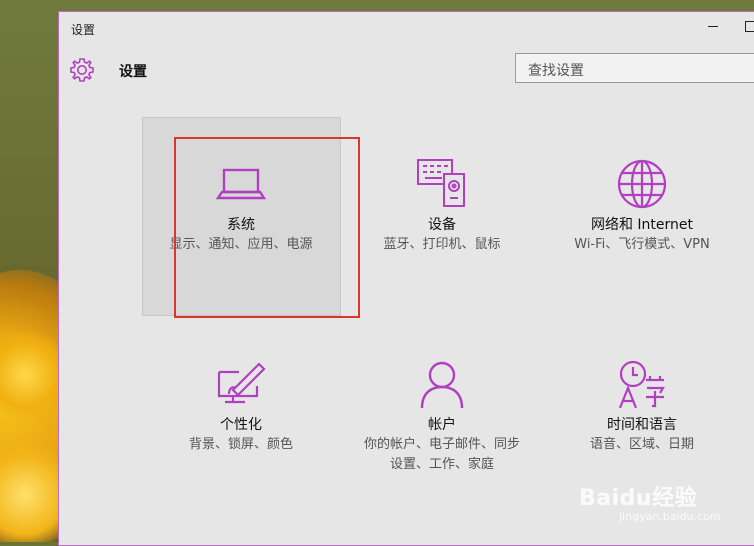 The image size is (754, 546). I want to click on personalization-icon, so click(241, 384).